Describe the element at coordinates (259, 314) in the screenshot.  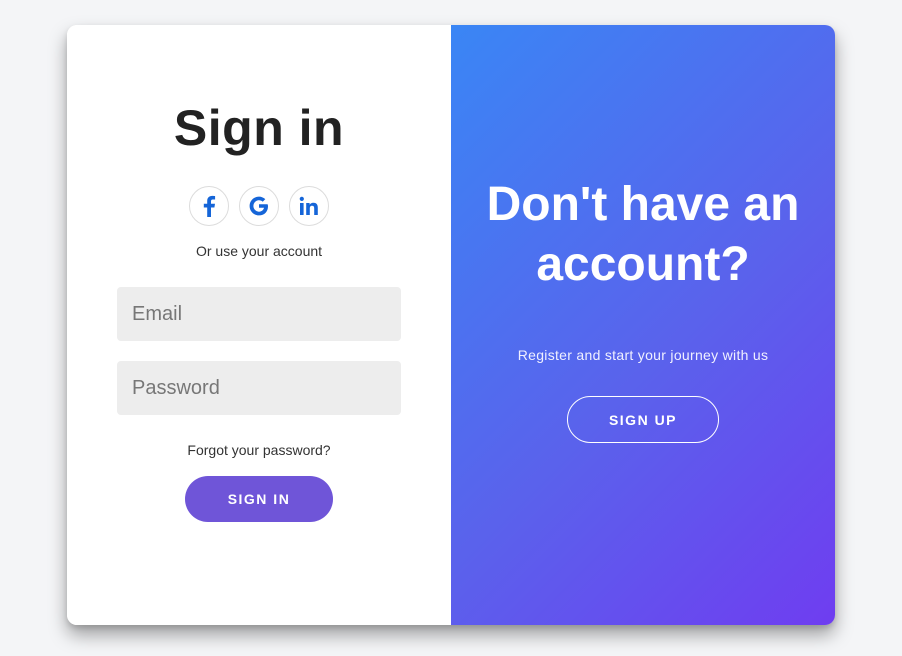
I see `email-field` at that location.